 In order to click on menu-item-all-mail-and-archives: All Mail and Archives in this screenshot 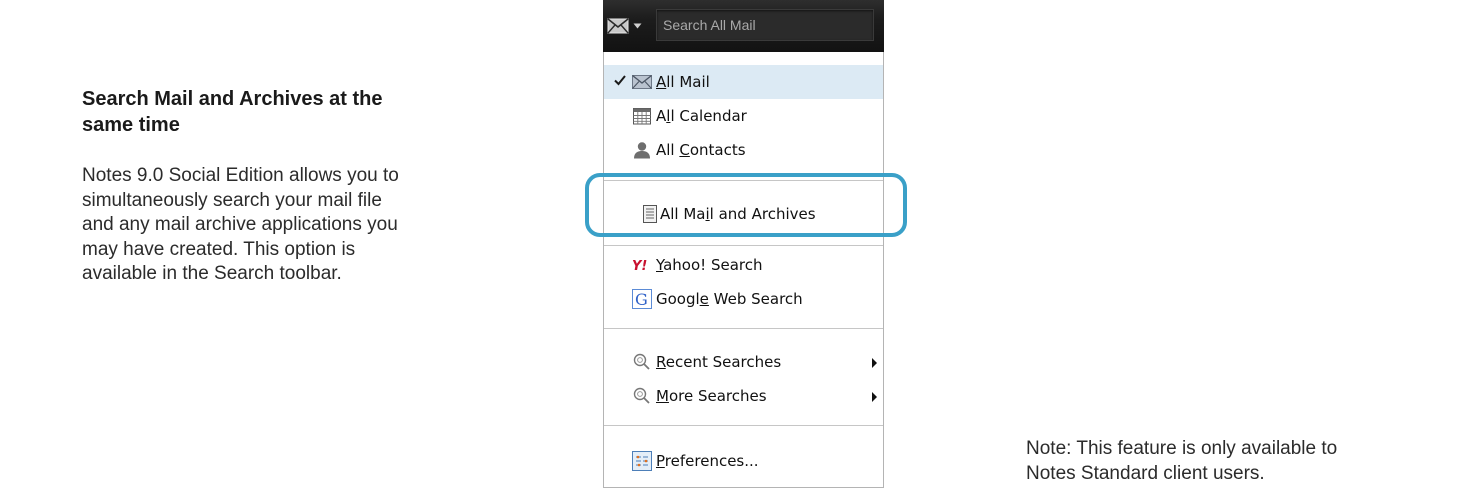, I will do `click(743, 214)`.